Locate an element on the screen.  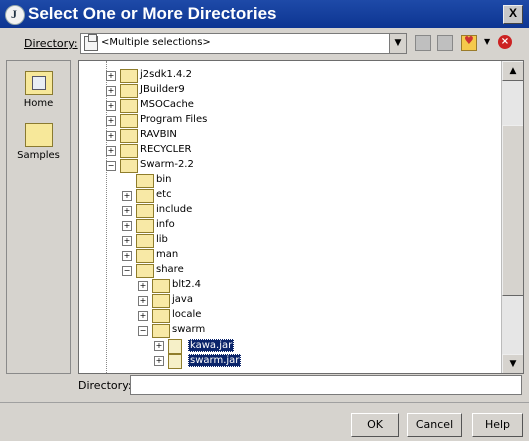
place-home: Home is located at coordinates (38, 90).